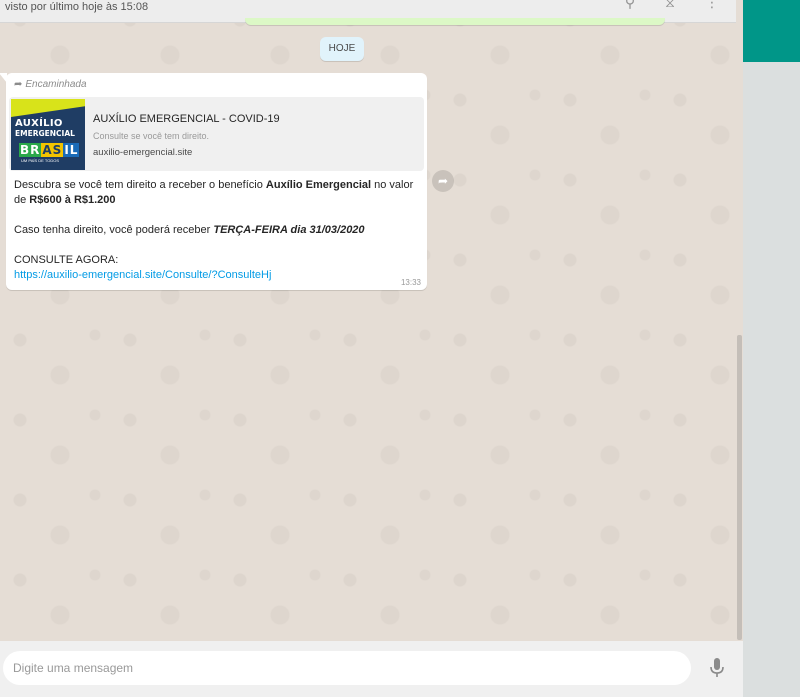 This screenshot has width=800, height=697. What do you see at coordinates (739, 487) in the screenshot?
I see `scrollbar-thumb` at bounding box center [739, 487].